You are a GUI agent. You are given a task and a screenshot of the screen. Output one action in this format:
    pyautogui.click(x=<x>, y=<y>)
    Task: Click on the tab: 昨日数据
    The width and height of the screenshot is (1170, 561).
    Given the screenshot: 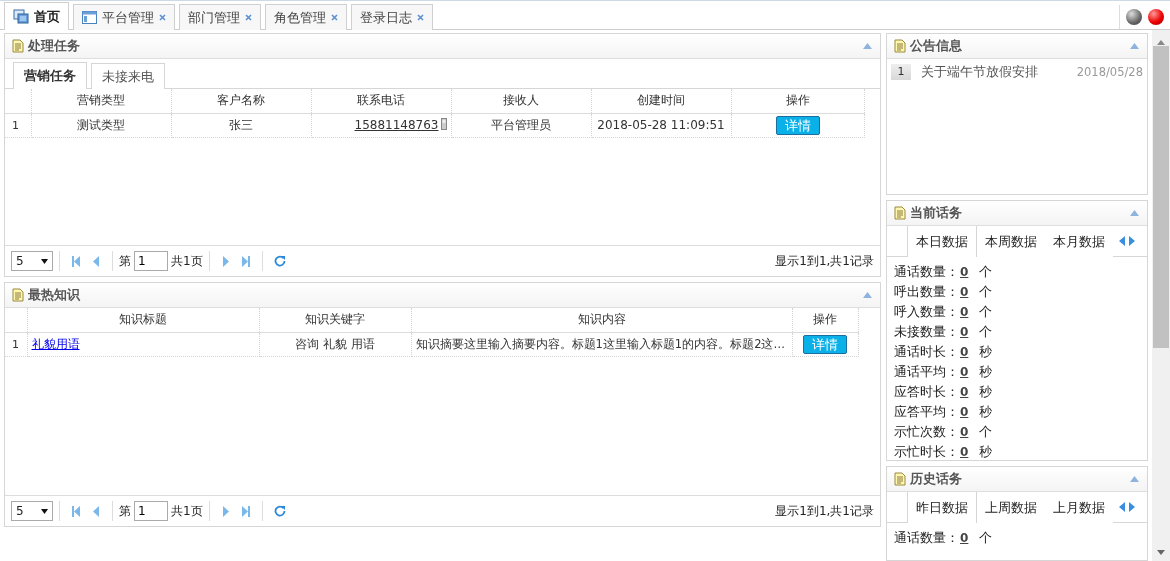 What is the action you would take?
    pyautogui.click(x=942, y=507)
    